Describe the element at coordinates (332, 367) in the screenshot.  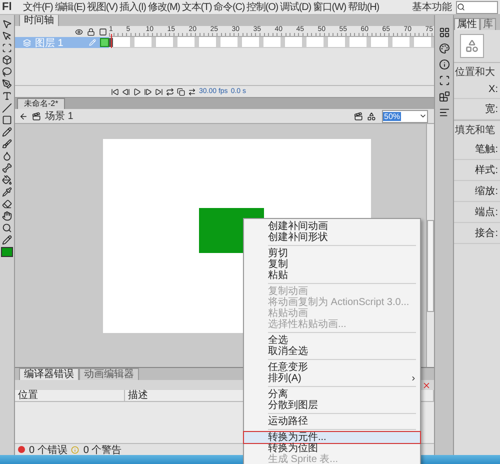
I see `menu-item: 任意变形` at that location.